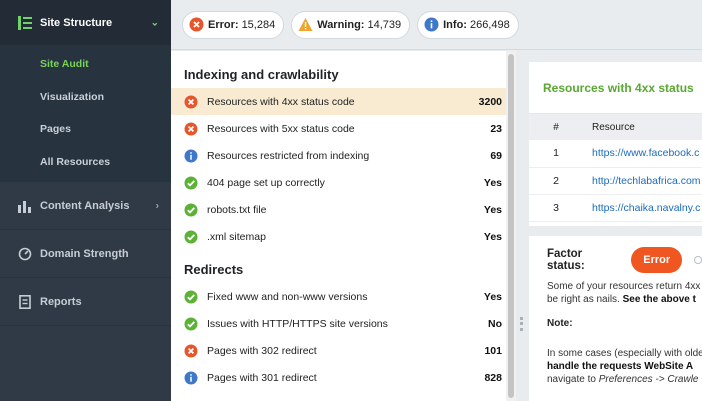 Image resolution: width=702 pixels, height=401 pixels. What do you see at coordinates (490, 101) in the screenshot?
I see `factor-value: 3200` at bounding box center [490, 101].